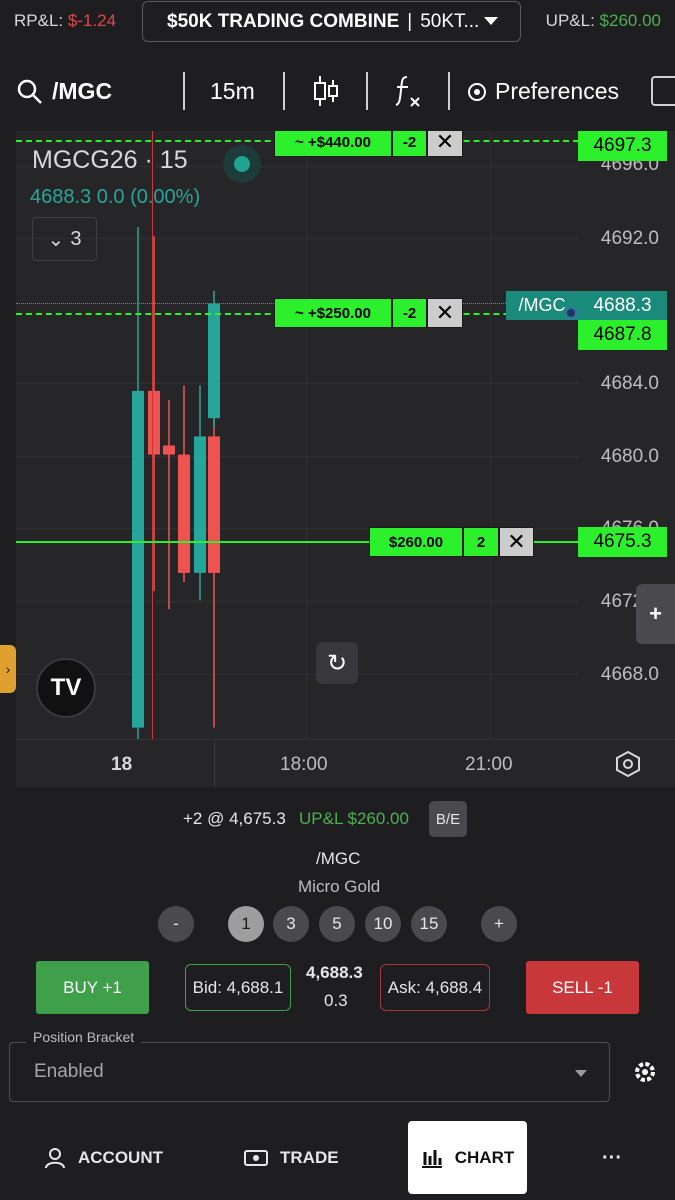  What do you see at coordinates (246, 924) in the screenshot?
I see `qty-option-1: 1` at bounding box center [246, 924].